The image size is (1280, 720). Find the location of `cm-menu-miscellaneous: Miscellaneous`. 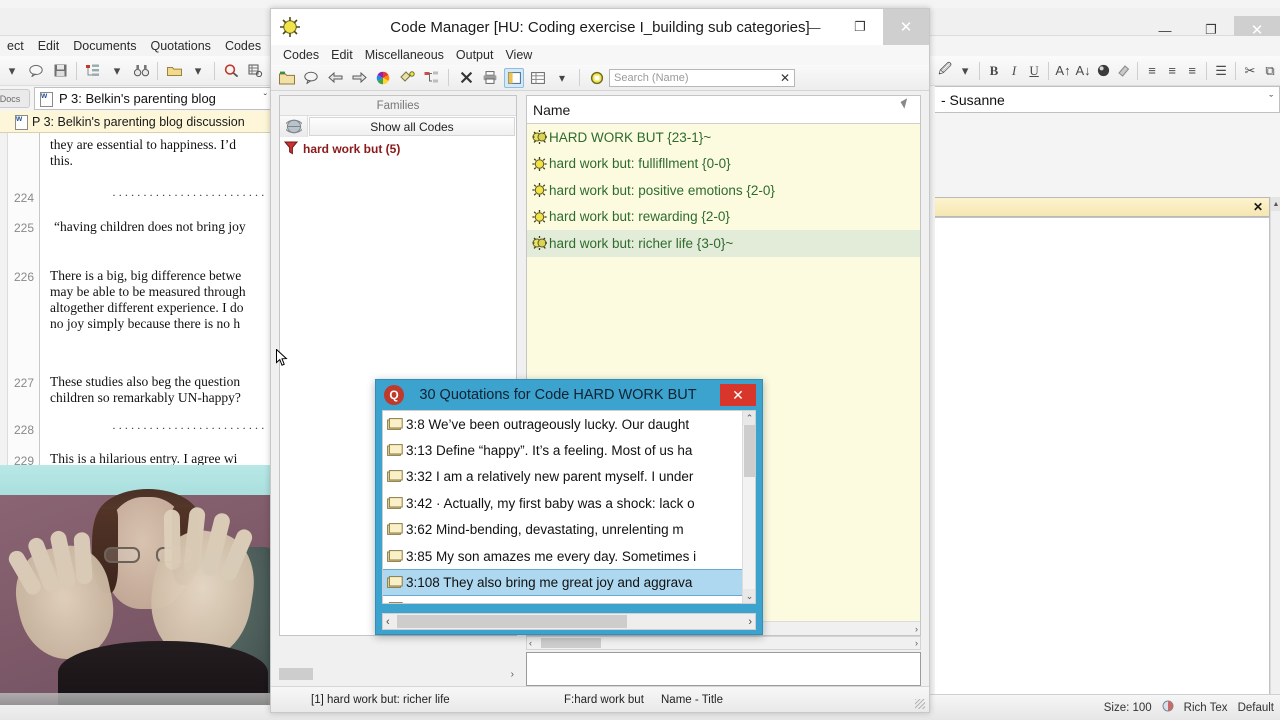

cm-menu-miscellaneous: Miscellaneous is located at coordinates (404, 55).